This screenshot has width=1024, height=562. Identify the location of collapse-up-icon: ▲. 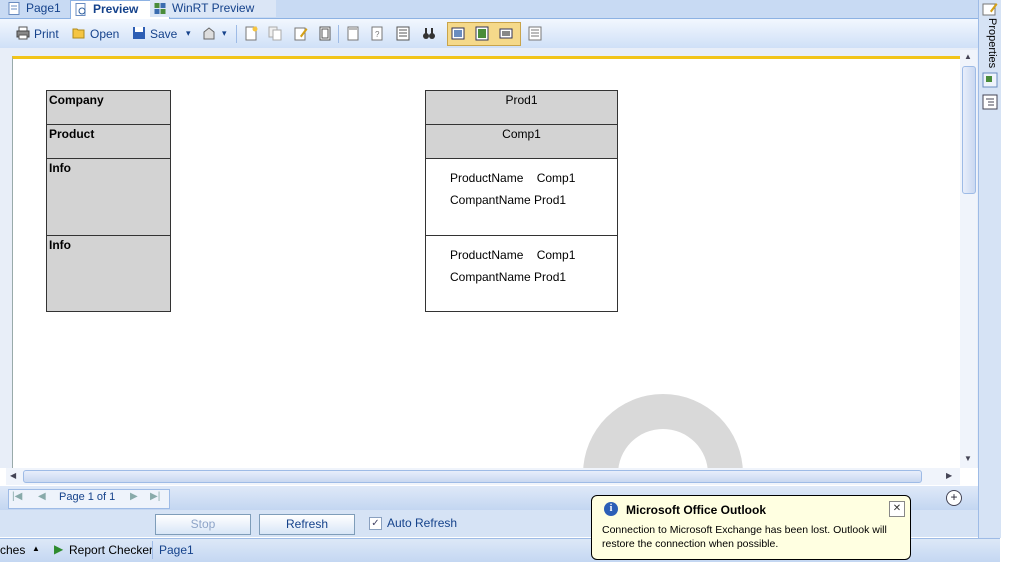
(36, 548).